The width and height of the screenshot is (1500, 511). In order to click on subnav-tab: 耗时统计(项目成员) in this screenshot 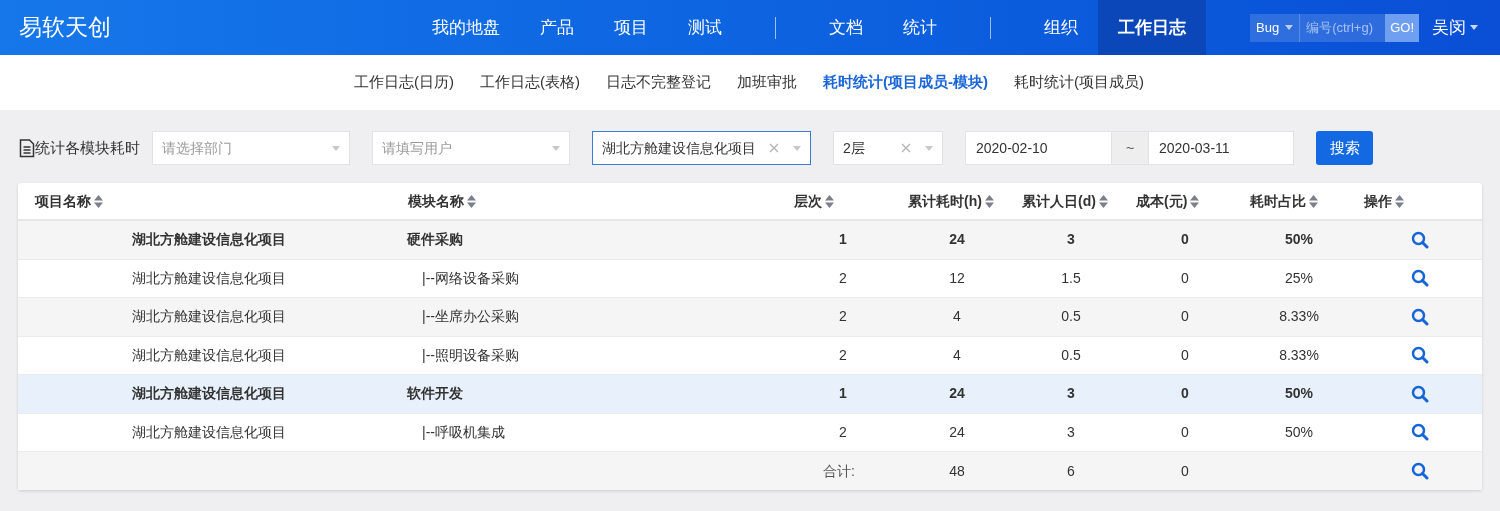, I will do `click(1079, 82)`.